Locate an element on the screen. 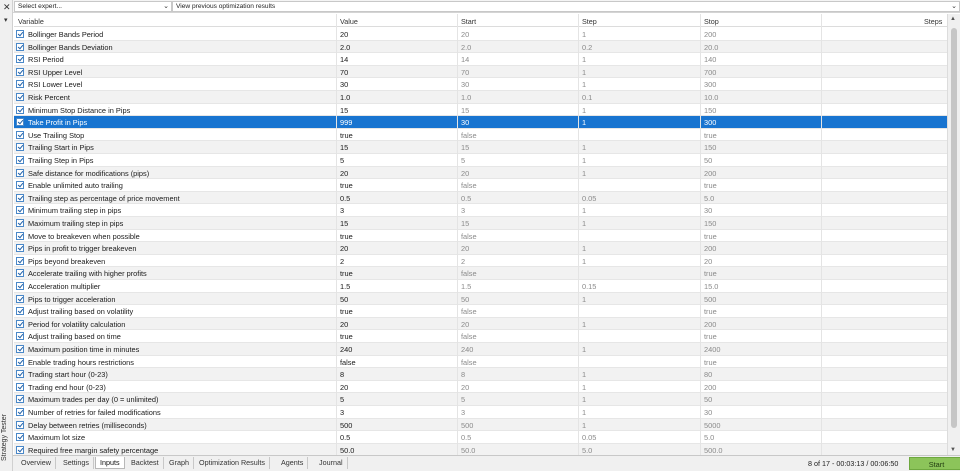 Image resolution: width=960 pixels, height=471 pixels. cell-stop: 80 is located at coordinates (708, 374).